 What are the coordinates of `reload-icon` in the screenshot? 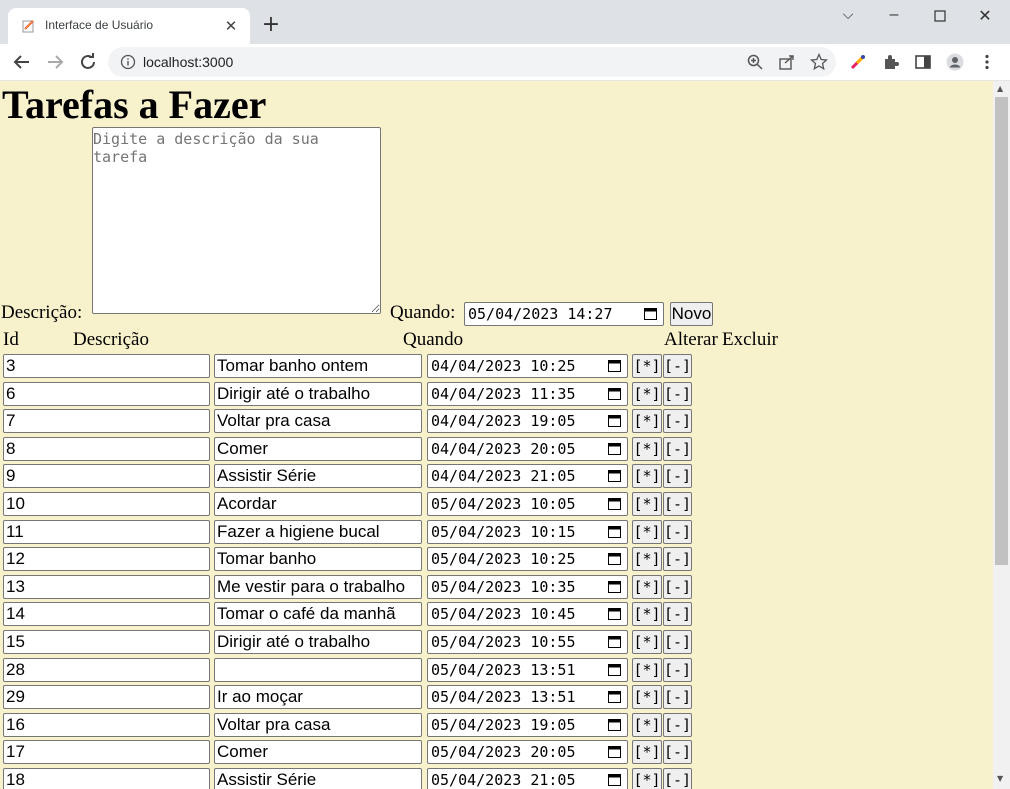 It's located at (88, 62).